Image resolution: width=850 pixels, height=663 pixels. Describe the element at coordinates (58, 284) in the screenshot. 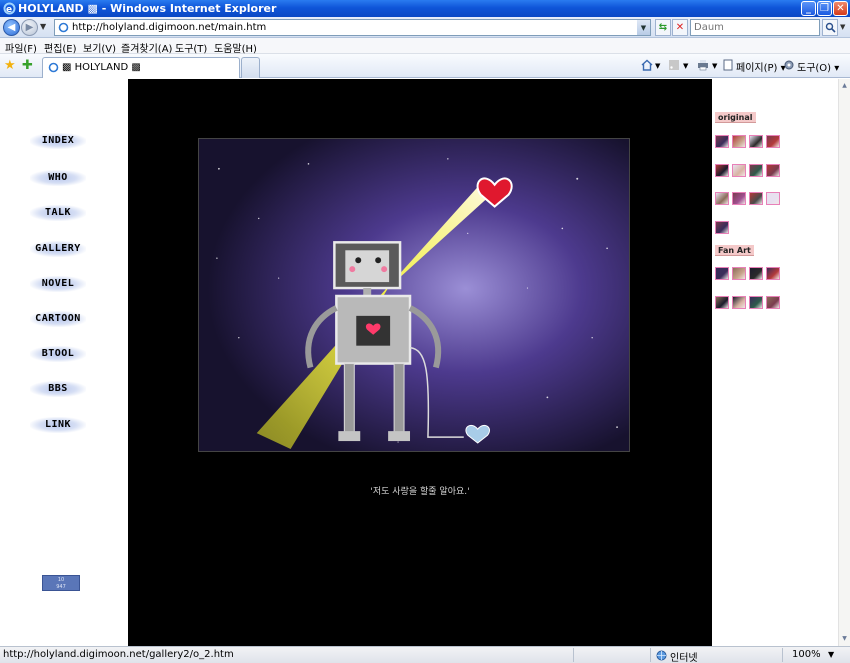

I see `nav-novel: NOVEL` at that location.